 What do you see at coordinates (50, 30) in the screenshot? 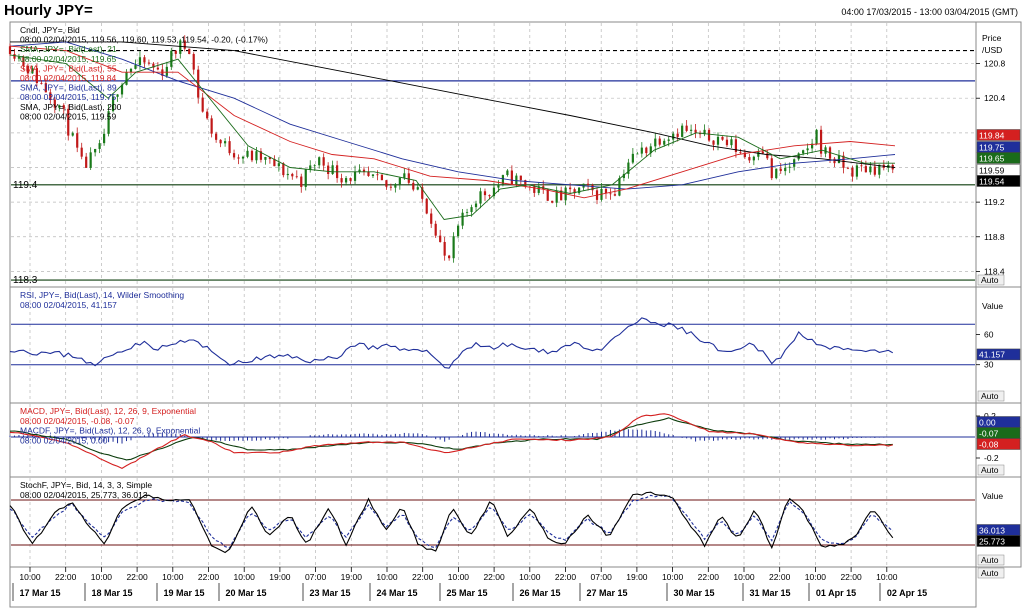
I see `legend-entry: Cndl, JPY=, Bid` at bounding box center [50, 30].